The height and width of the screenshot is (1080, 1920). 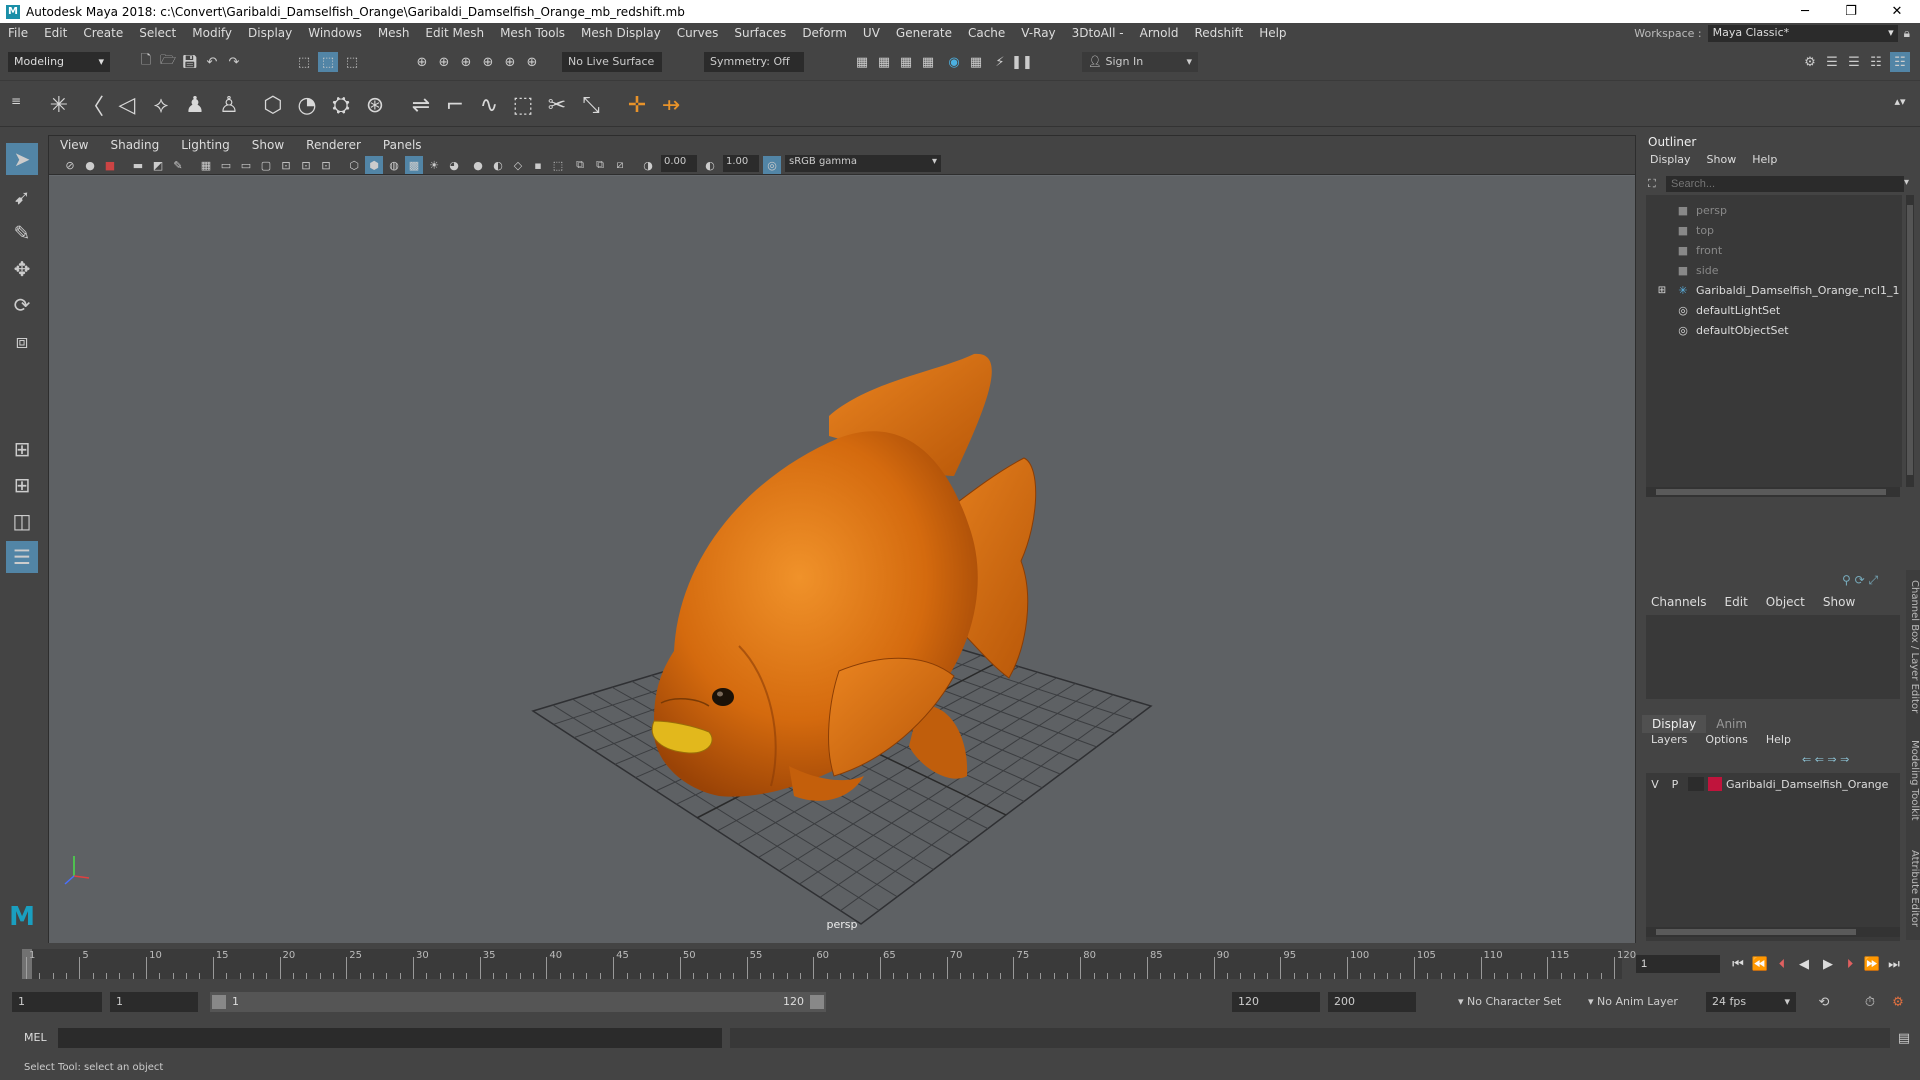 What do you see at coordinates (621, 33) in the screenshot?
I see `menu-mesh-display: Mesh Display` at bounding box center [621, 33].